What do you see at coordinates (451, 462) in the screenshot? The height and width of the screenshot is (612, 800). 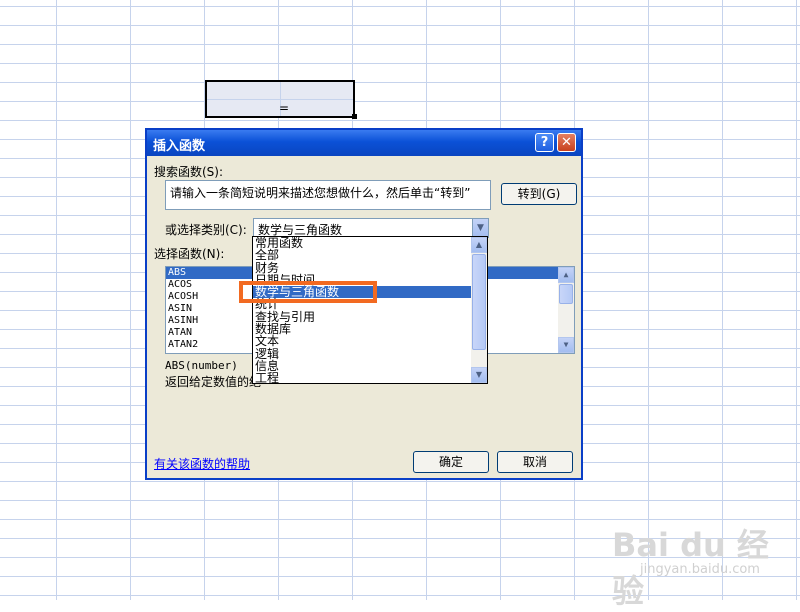 I see `ok-button: 确定` at bounding box center [451, 462].